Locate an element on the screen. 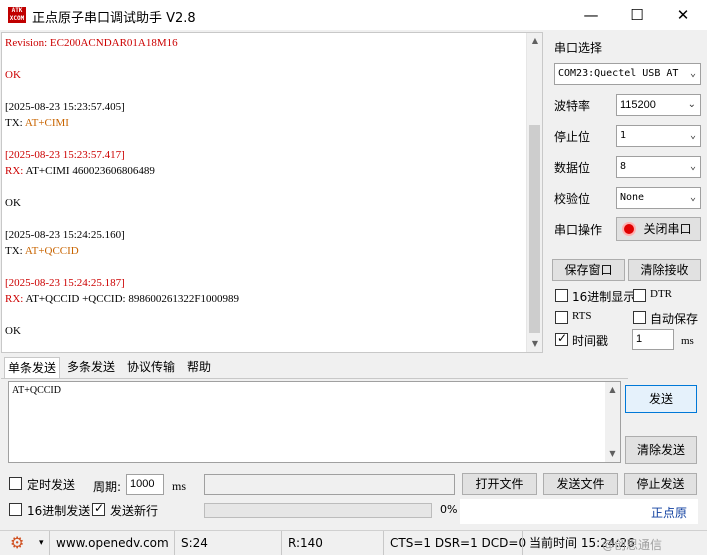 The height and width of the screenshot is (555, 707). timestamp-checkbox is located at coordinates (561, 338).